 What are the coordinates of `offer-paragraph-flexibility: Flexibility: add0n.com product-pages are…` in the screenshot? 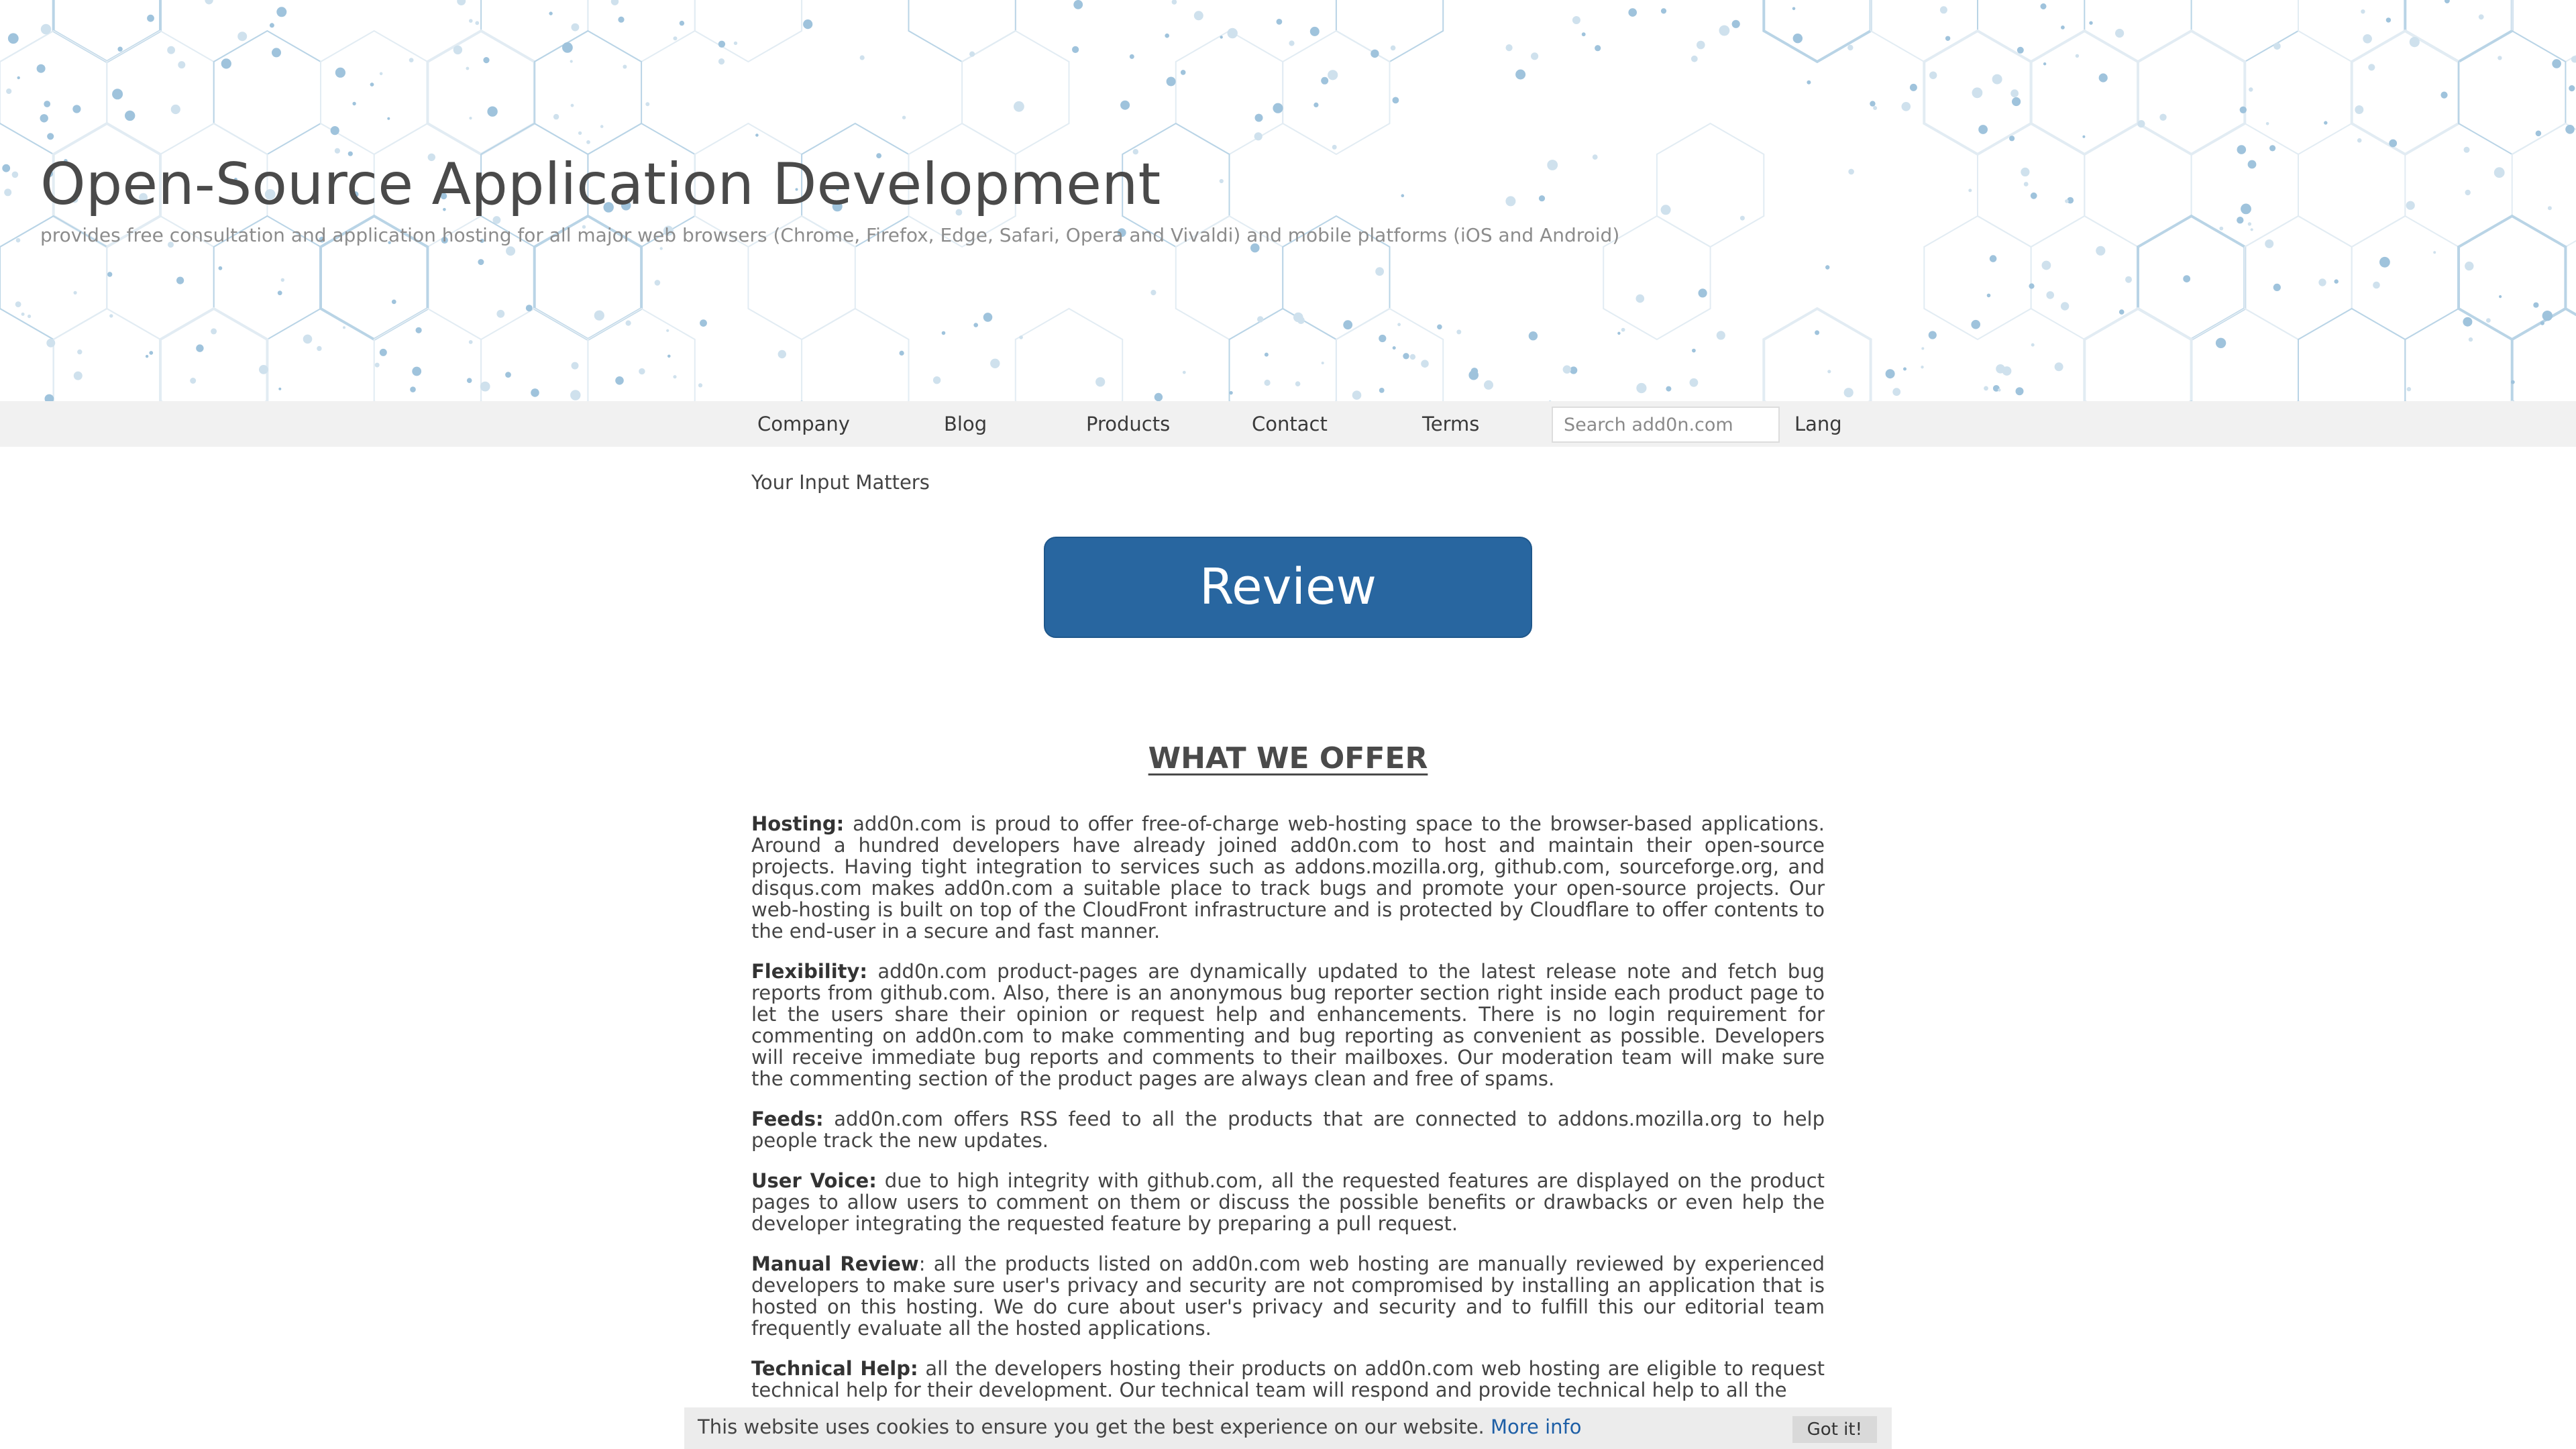 It's located at (1288, 1025).